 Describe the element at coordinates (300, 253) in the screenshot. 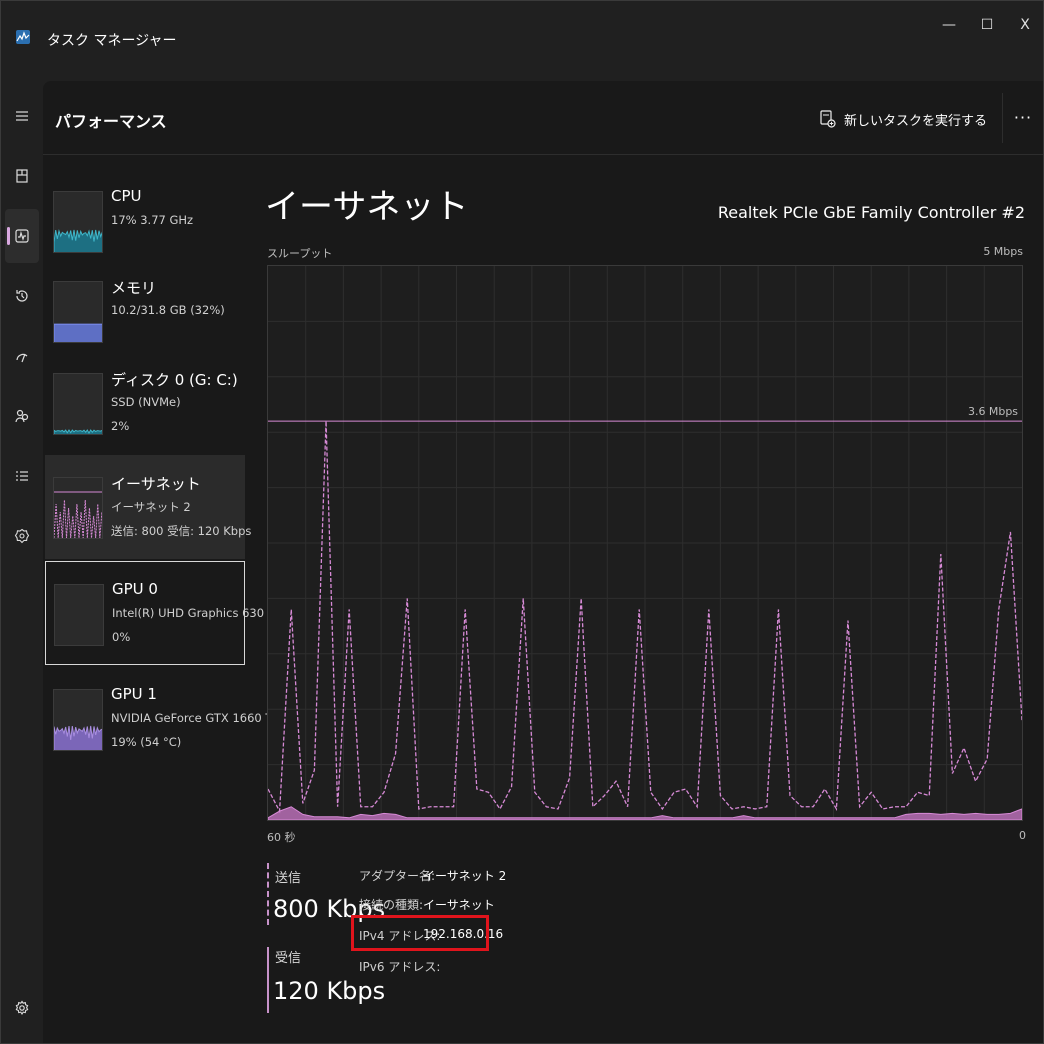

I see `throughput-label: スループット` at that location.